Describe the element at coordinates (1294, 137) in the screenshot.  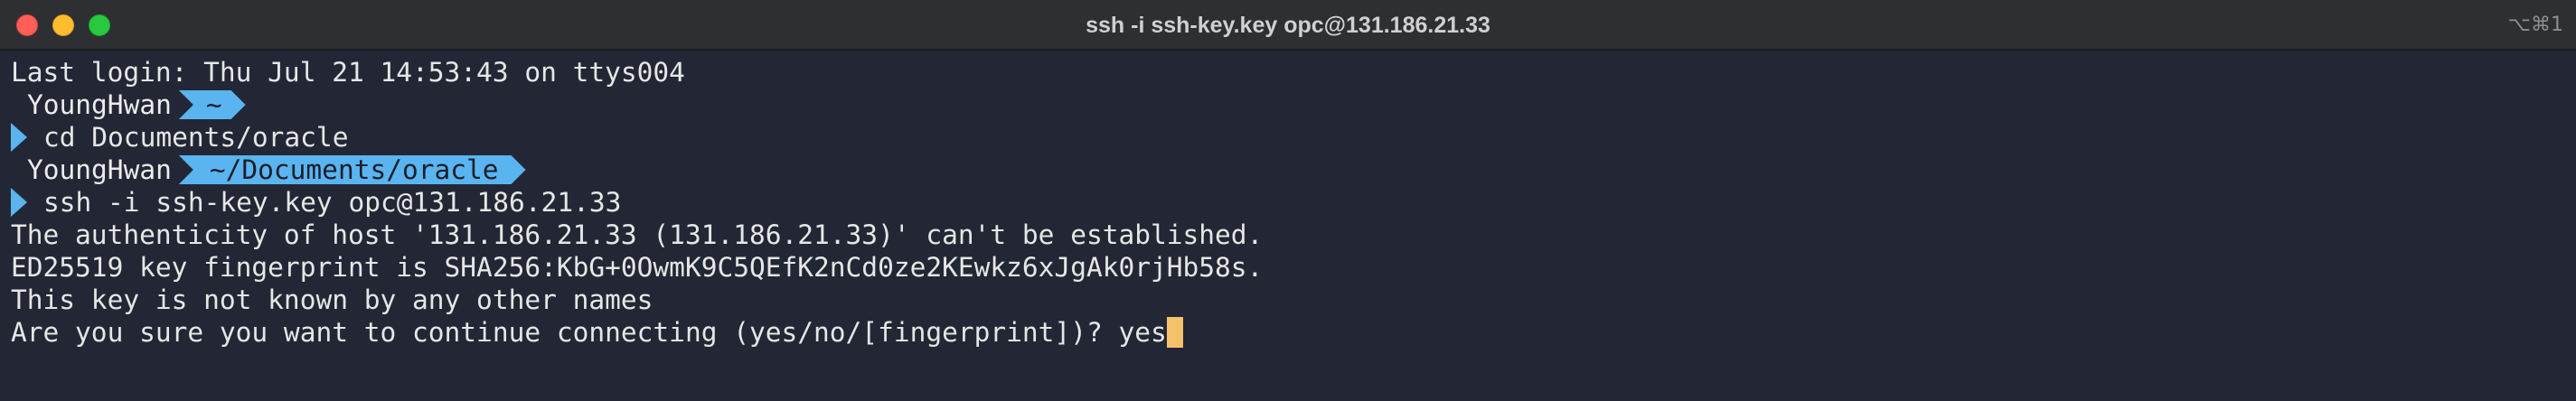
I see `command-line: cd Documents/oracle` at that location.